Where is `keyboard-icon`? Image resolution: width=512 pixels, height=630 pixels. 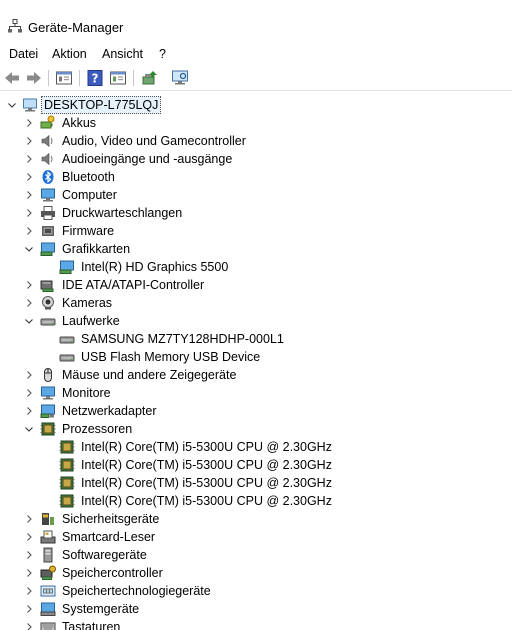
keyboard-icon is located at coordinates (48, 624).